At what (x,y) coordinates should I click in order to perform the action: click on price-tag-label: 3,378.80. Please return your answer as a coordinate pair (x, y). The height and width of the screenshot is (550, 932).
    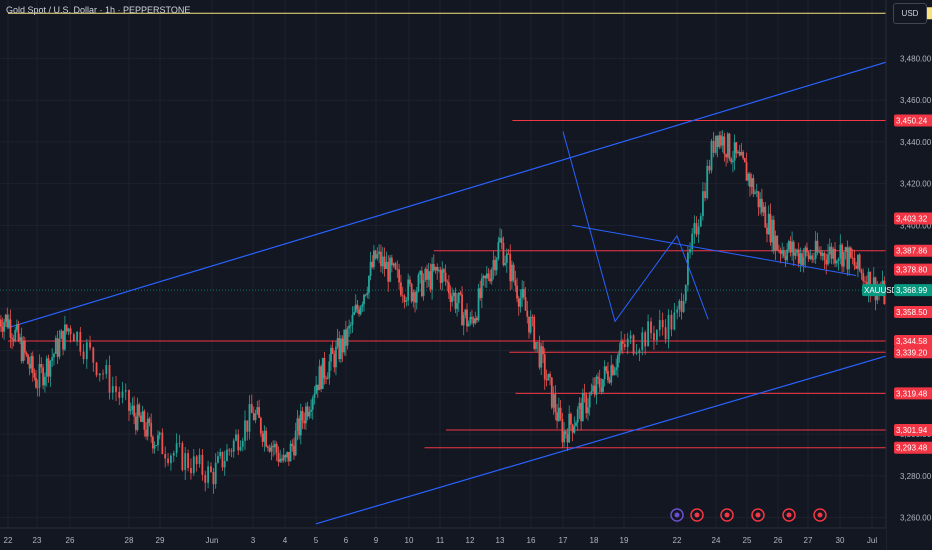
    Looking at the image, I should click on (912, 270).